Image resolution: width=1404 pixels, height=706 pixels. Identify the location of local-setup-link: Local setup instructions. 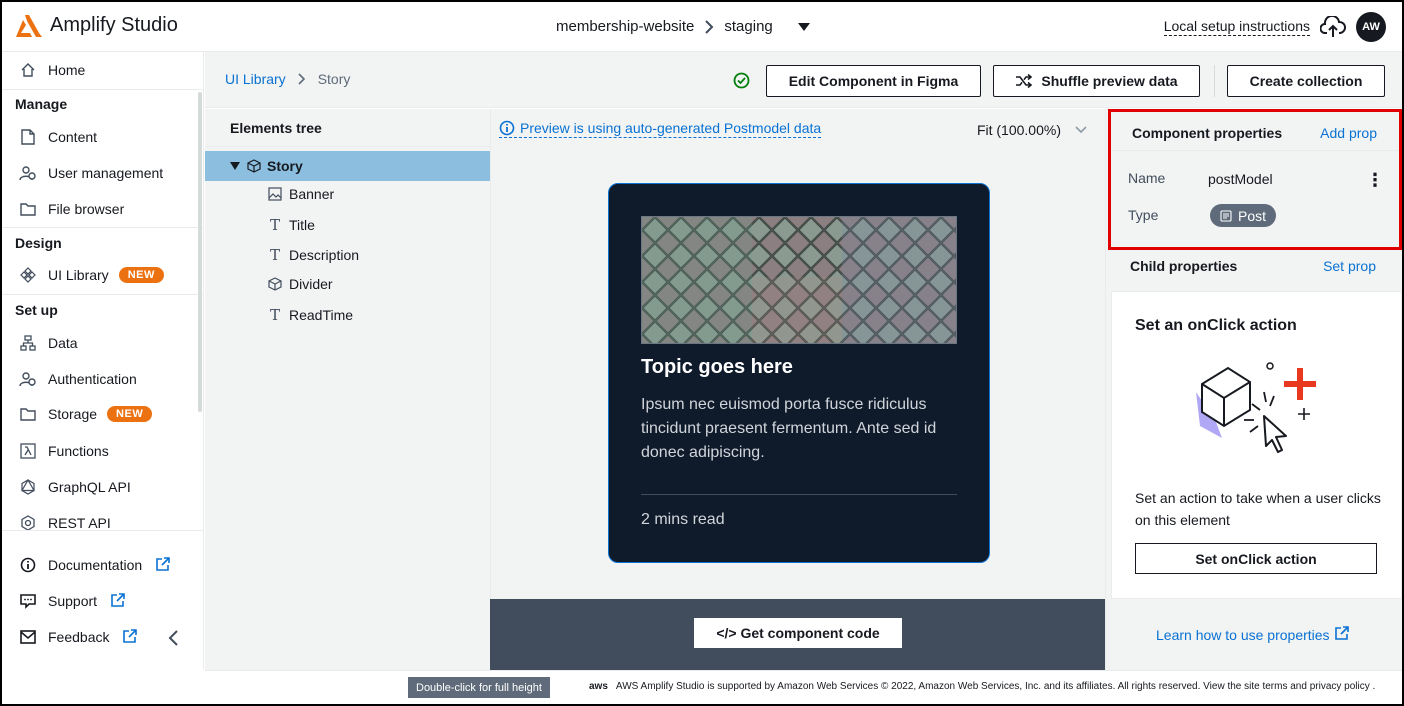
(1236, 27).